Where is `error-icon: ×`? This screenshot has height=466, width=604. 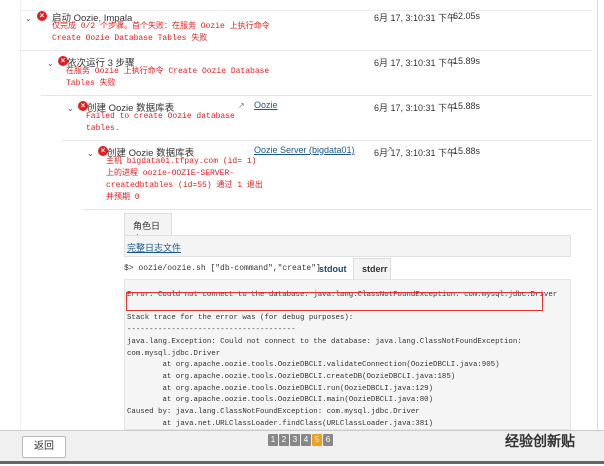 error-icon: × is located at coordinates (42, 16).